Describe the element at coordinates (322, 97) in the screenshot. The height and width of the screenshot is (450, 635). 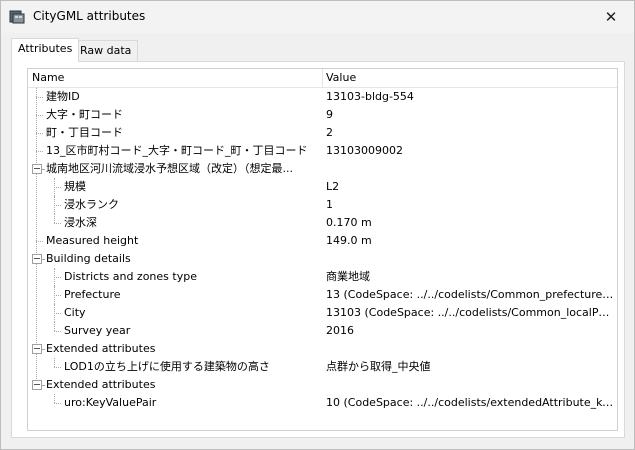
I see `tree-row: 建物ID 13103-bldg-554` at that location.